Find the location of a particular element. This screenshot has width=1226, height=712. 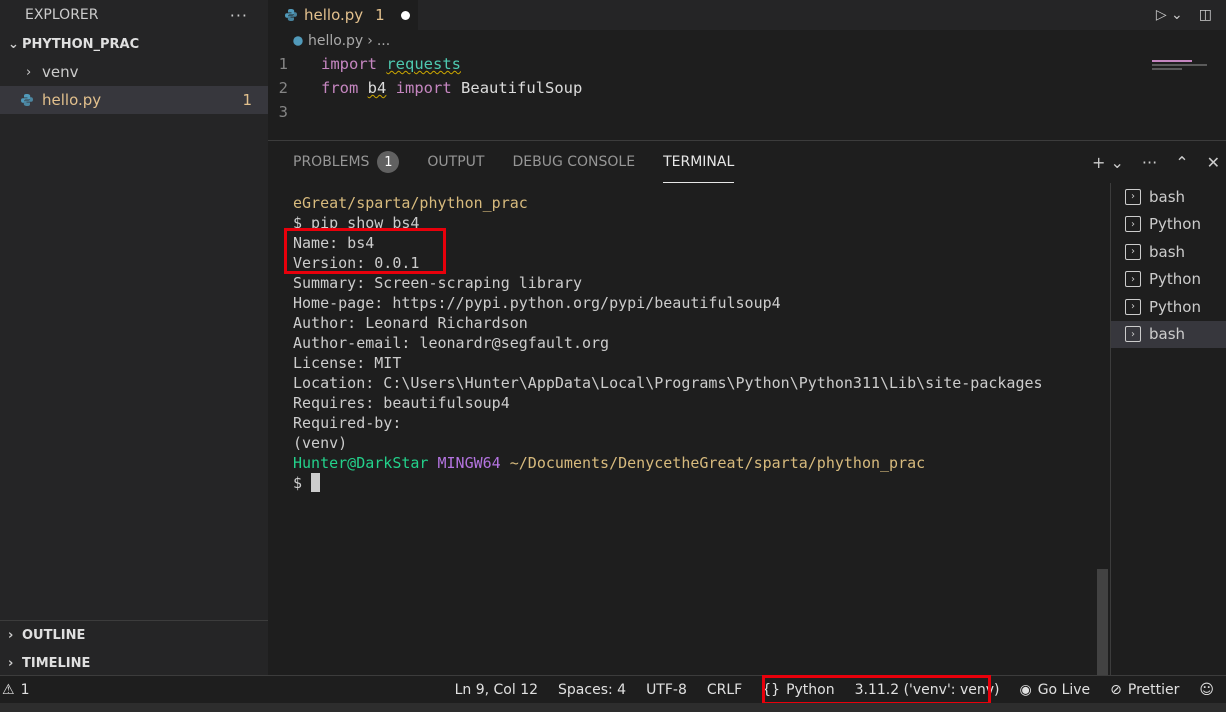

tab-debug-console: DEBUG CONSOLE is located at coordinates (573, 162).